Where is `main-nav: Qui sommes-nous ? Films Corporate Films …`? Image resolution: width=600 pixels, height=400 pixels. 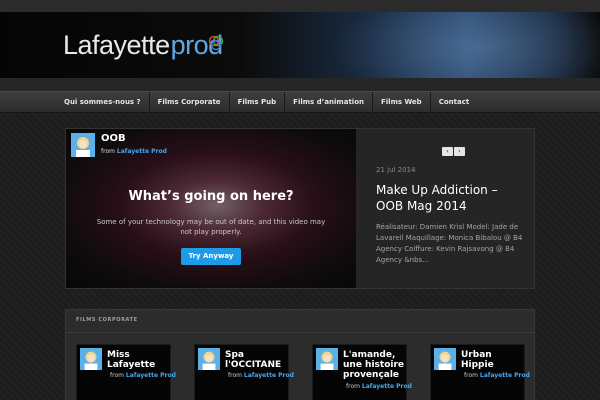
main-nav: Qui sommes-nous ? Films Corporate Films … is located at coordinates (300, 102).